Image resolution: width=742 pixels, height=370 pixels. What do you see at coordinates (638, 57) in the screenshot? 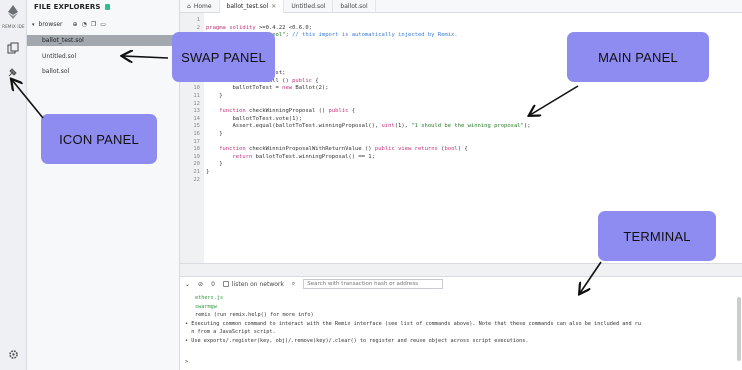
I see `callout-main-panel: MAIN PANEL` at bounding box center [638, 57].